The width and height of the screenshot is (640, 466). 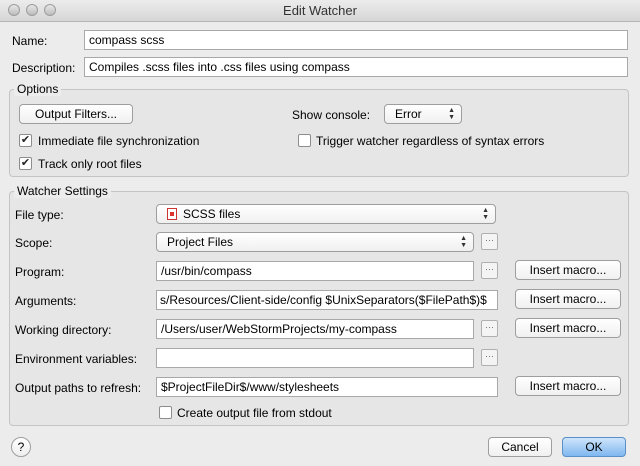 What do you see at coordinates (304, 140) in the screenshot?
I see `trigger-regardless-checkbox` at bounding box center [304, 140].